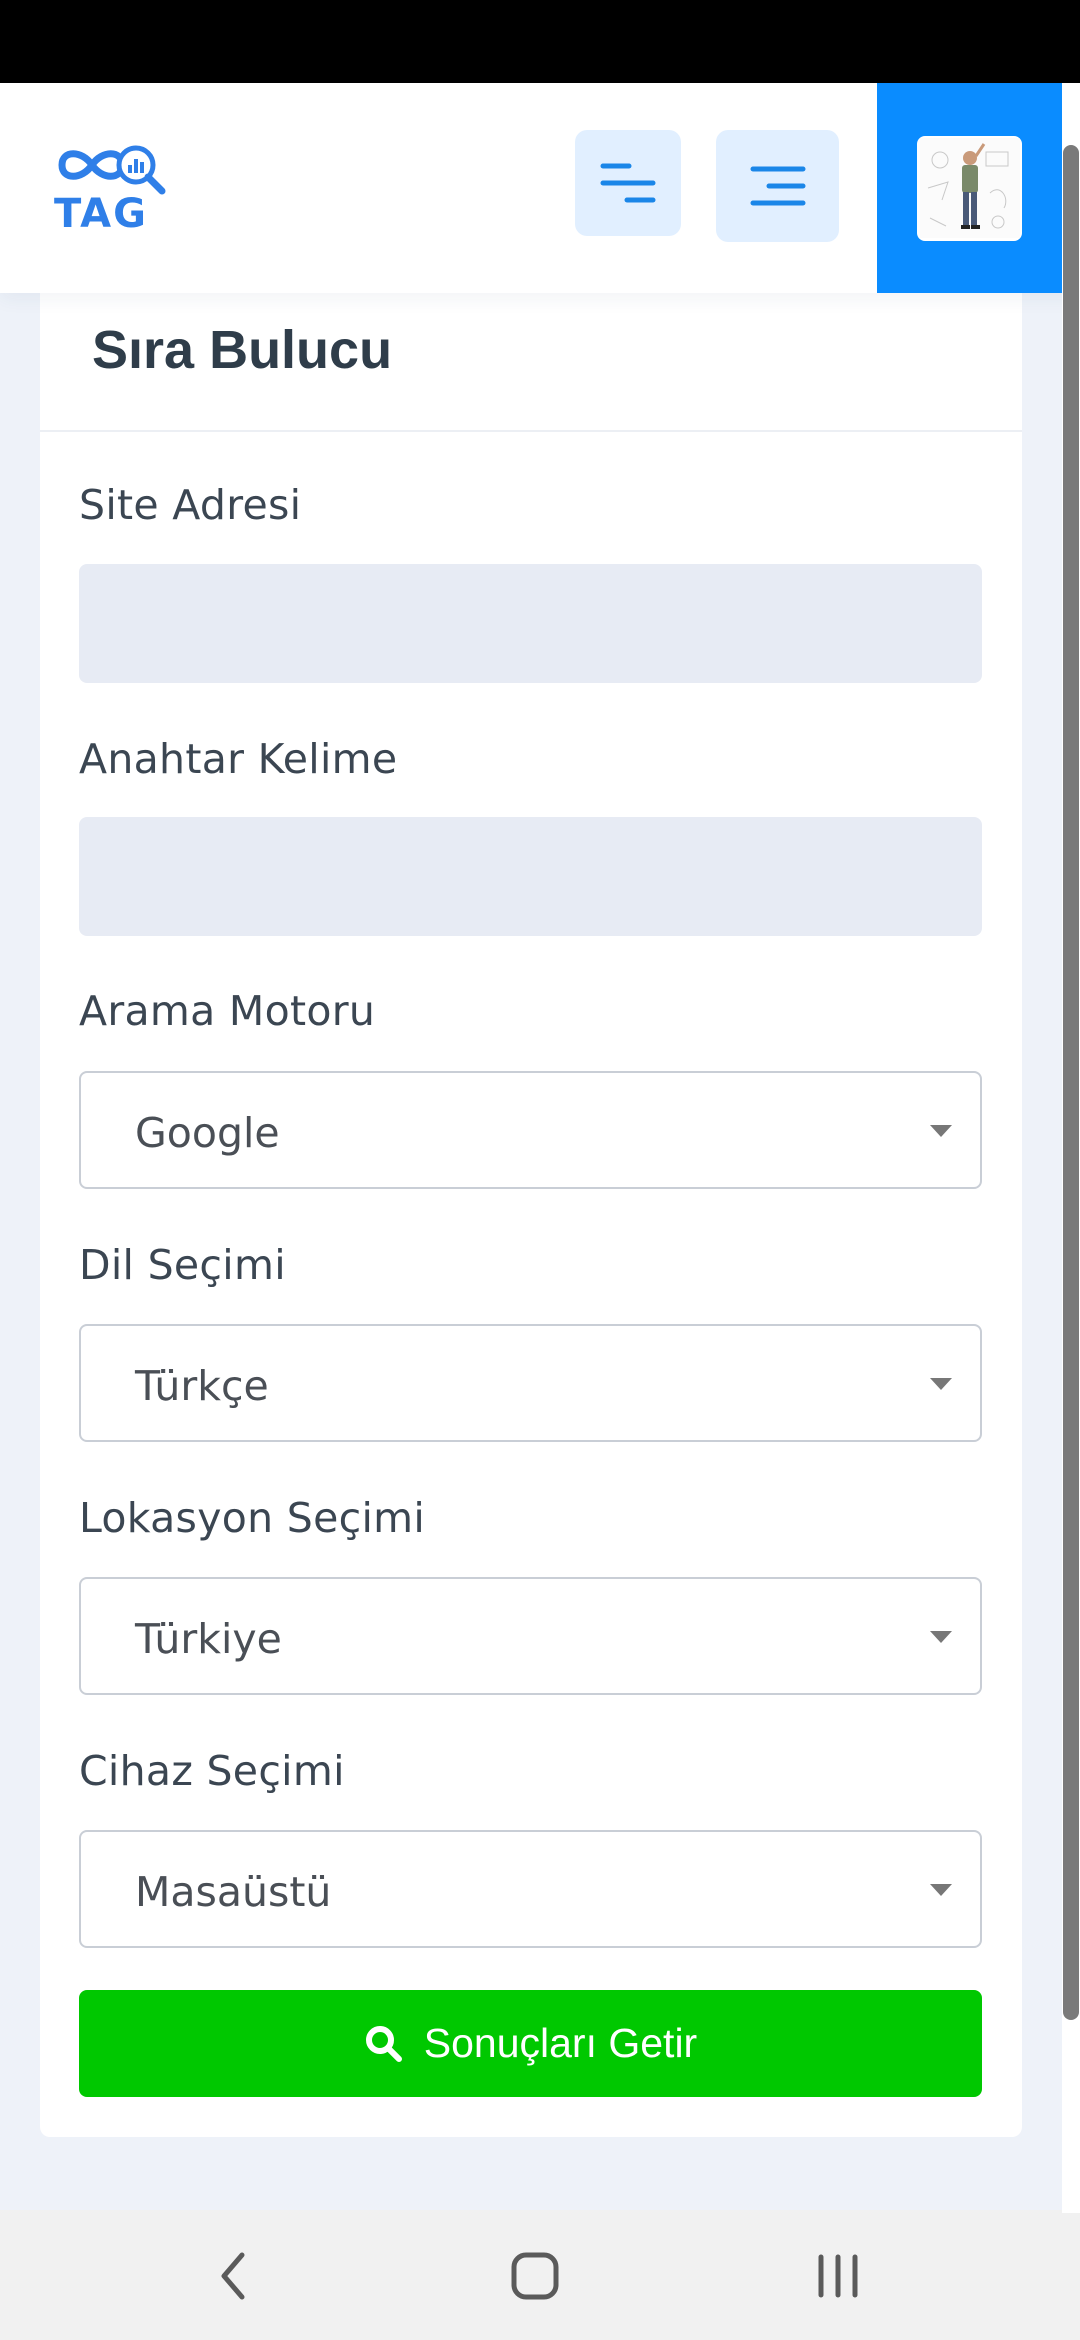 The width and height of the screenshot is (1080, 2340). I want to click on nav-home-button, so click(535, 2276).